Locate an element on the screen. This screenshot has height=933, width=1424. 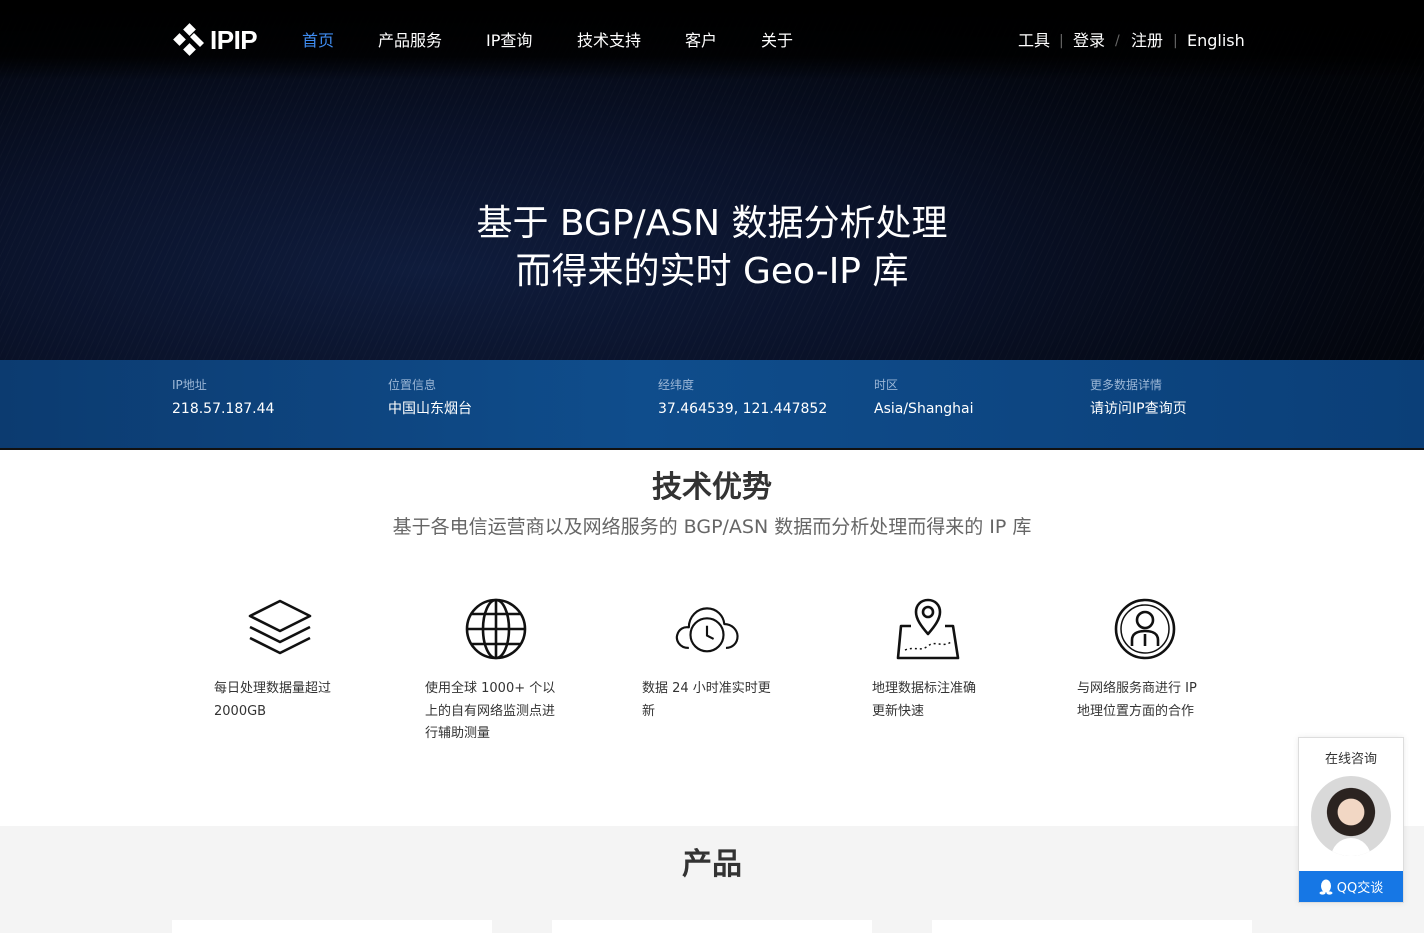
logo-text: IPIP is located at coordinates (234, 39).